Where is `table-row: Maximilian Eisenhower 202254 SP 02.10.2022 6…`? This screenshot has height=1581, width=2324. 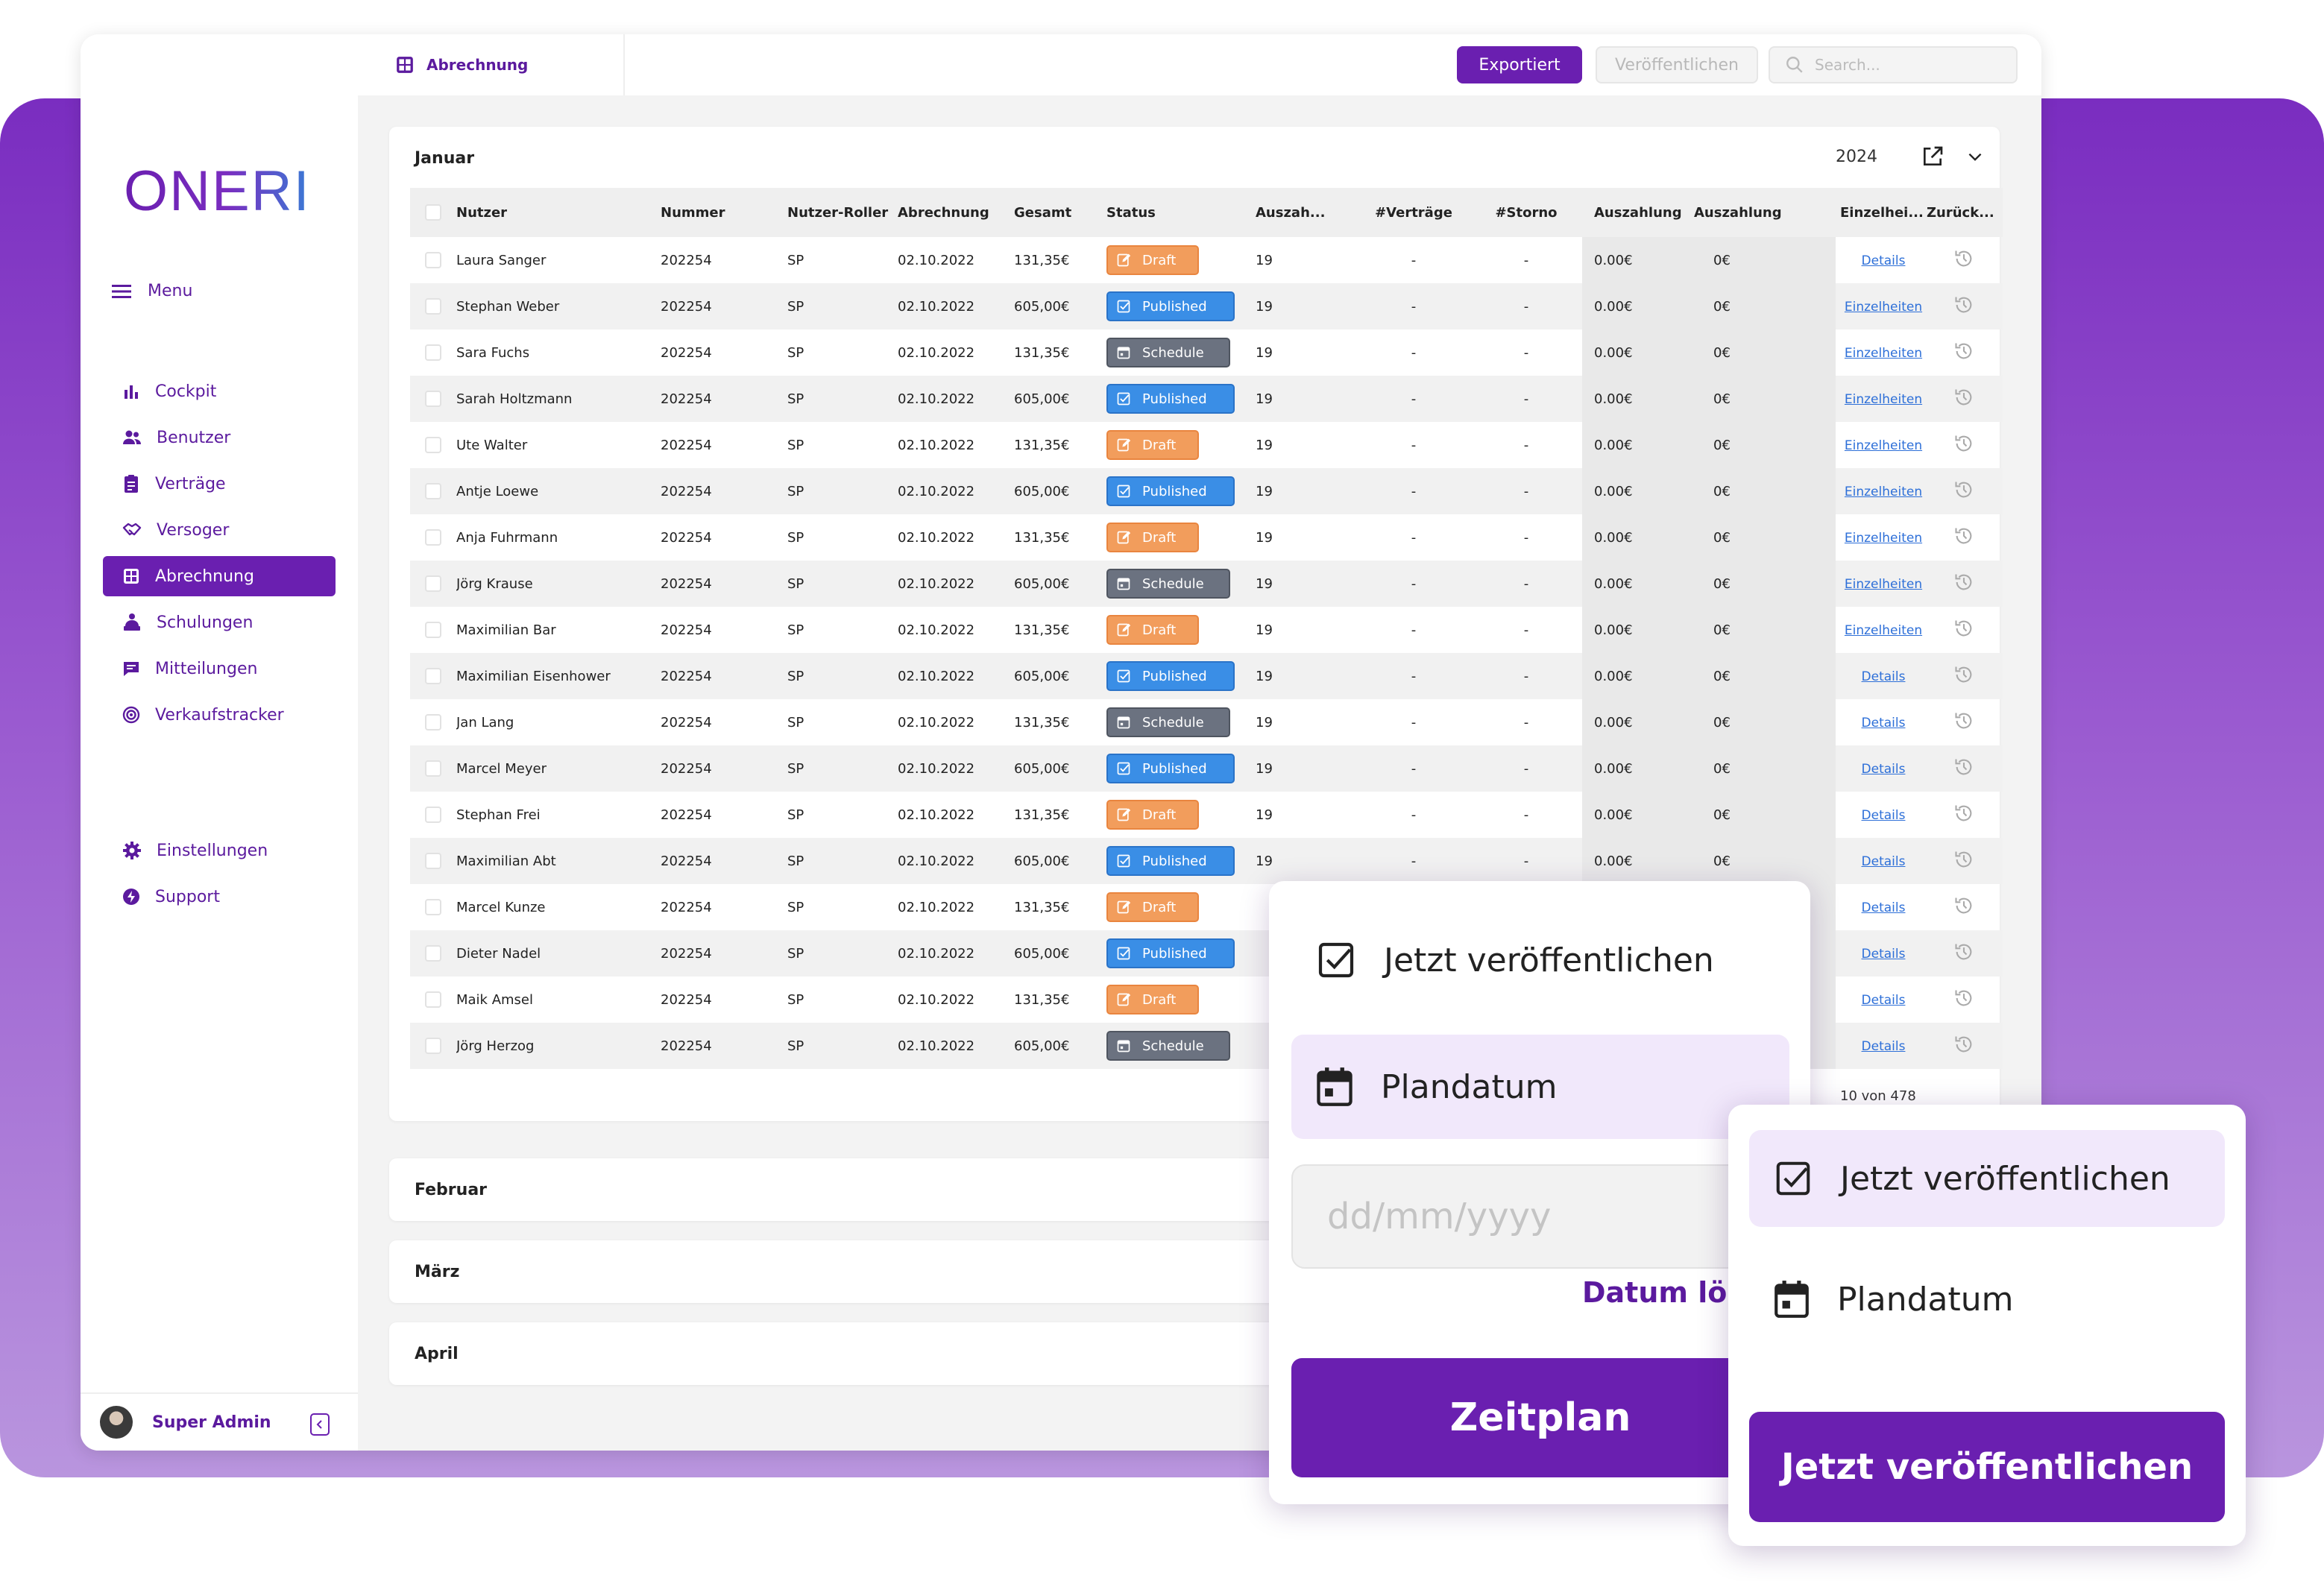 table-row: Maximilian Eisenhower 202254 SP 02.10.2022 6… is located at coordinates (1206, 676).